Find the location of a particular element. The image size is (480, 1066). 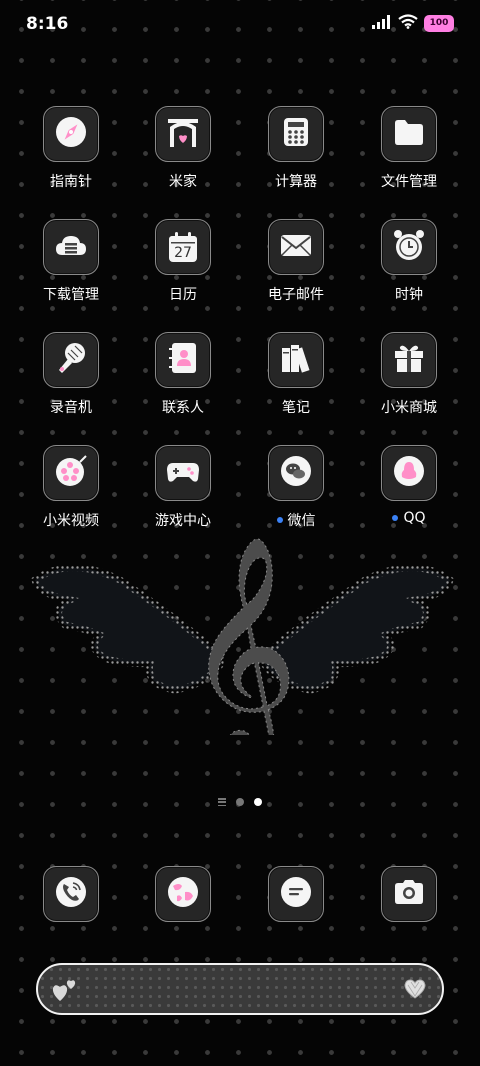

app-label: QQ is located at coordinates (414, 518).